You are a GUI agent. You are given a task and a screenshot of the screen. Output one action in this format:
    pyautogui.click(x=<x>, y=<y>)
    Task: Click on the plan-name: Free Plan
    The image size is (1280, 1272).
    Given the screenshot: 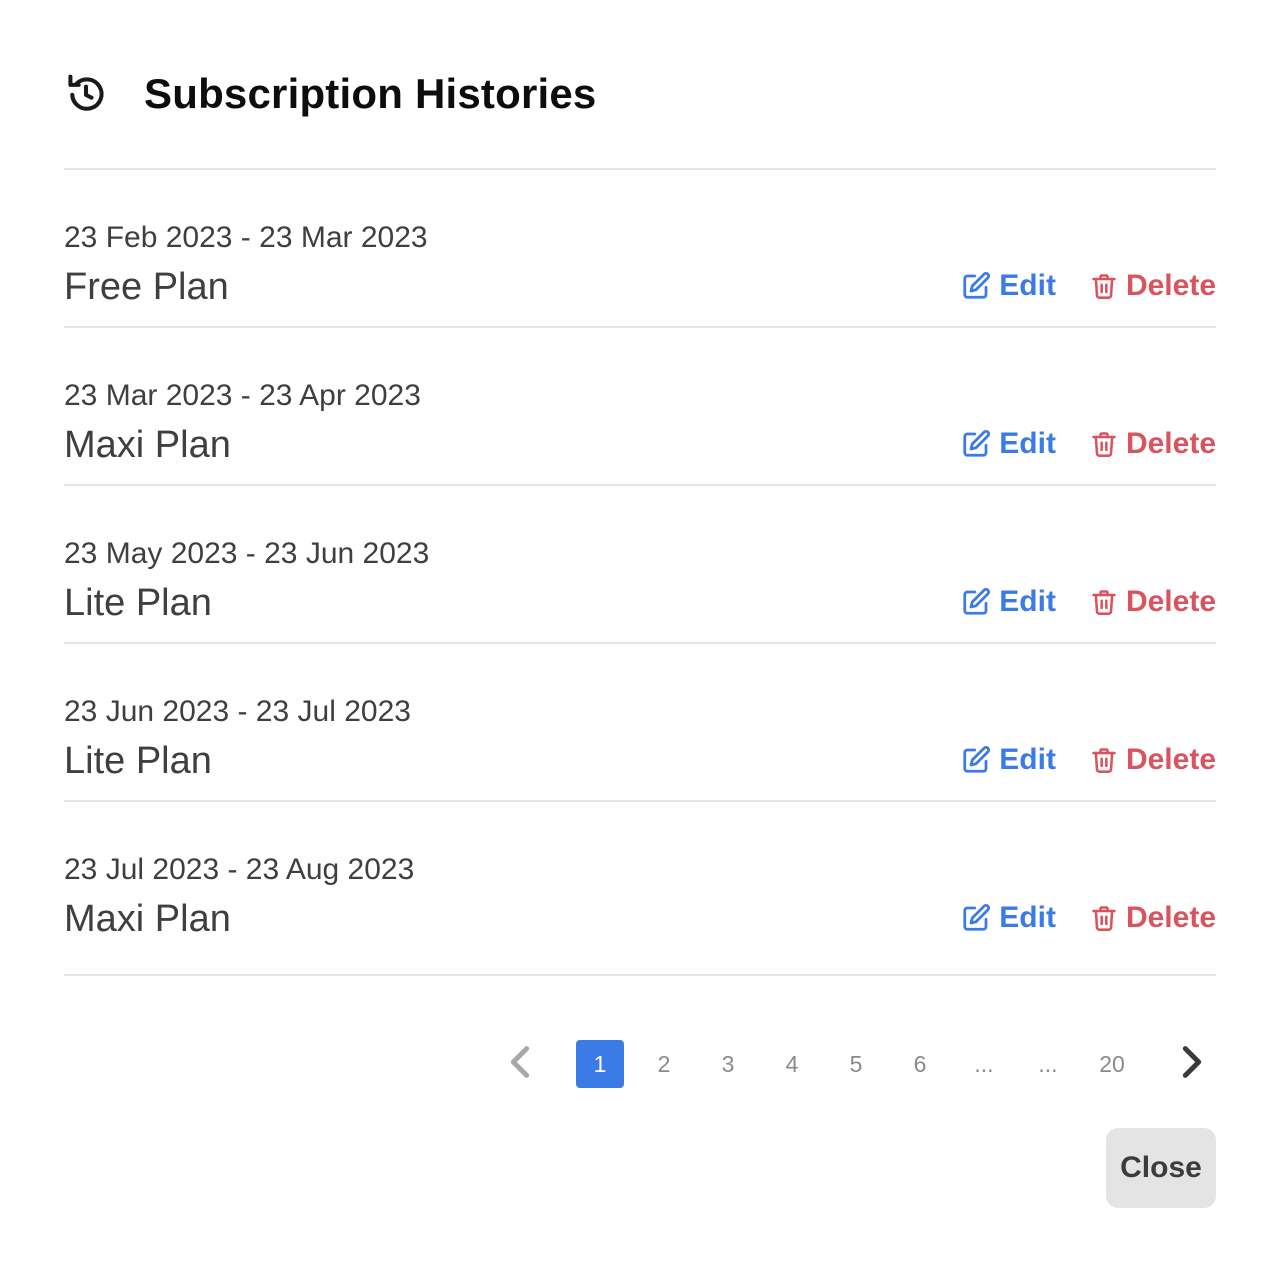 What is the action you would take?
    pyautogui.click(x=146, y=287)
    